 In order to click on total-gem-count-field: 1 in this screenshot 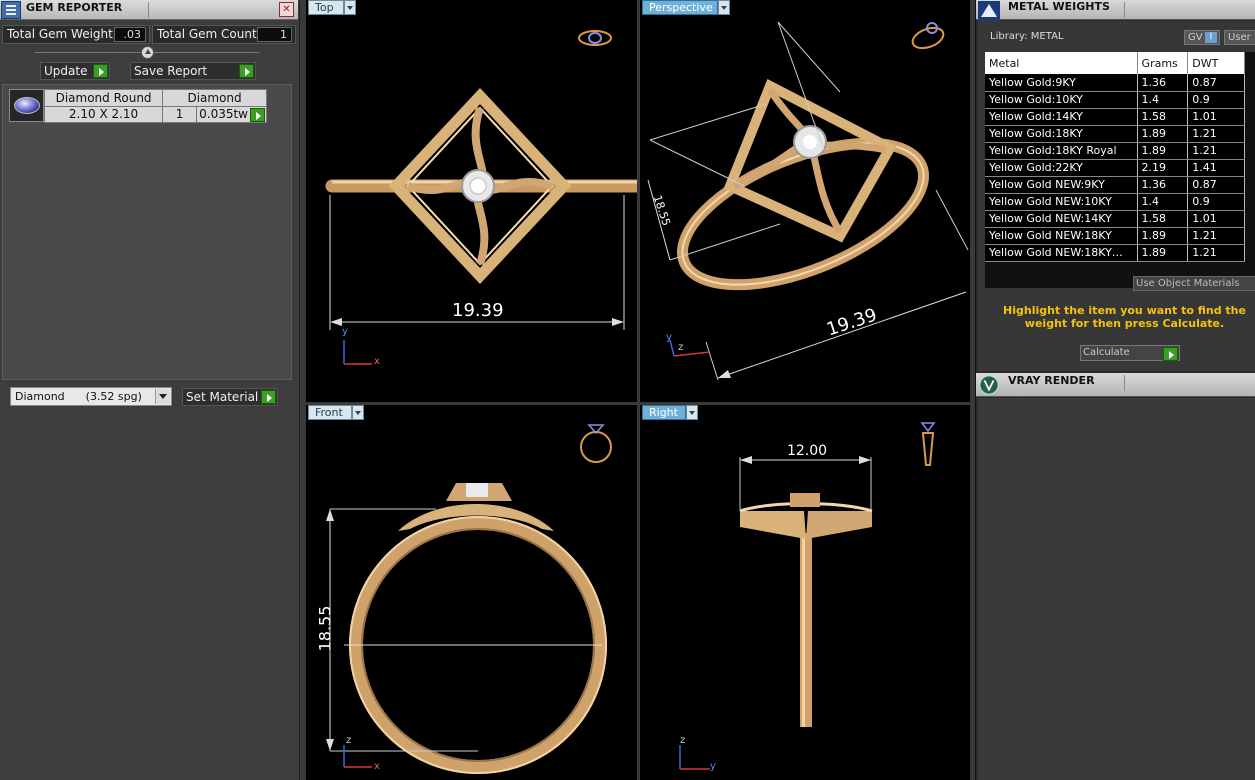, I will do `click(274, 34)`.